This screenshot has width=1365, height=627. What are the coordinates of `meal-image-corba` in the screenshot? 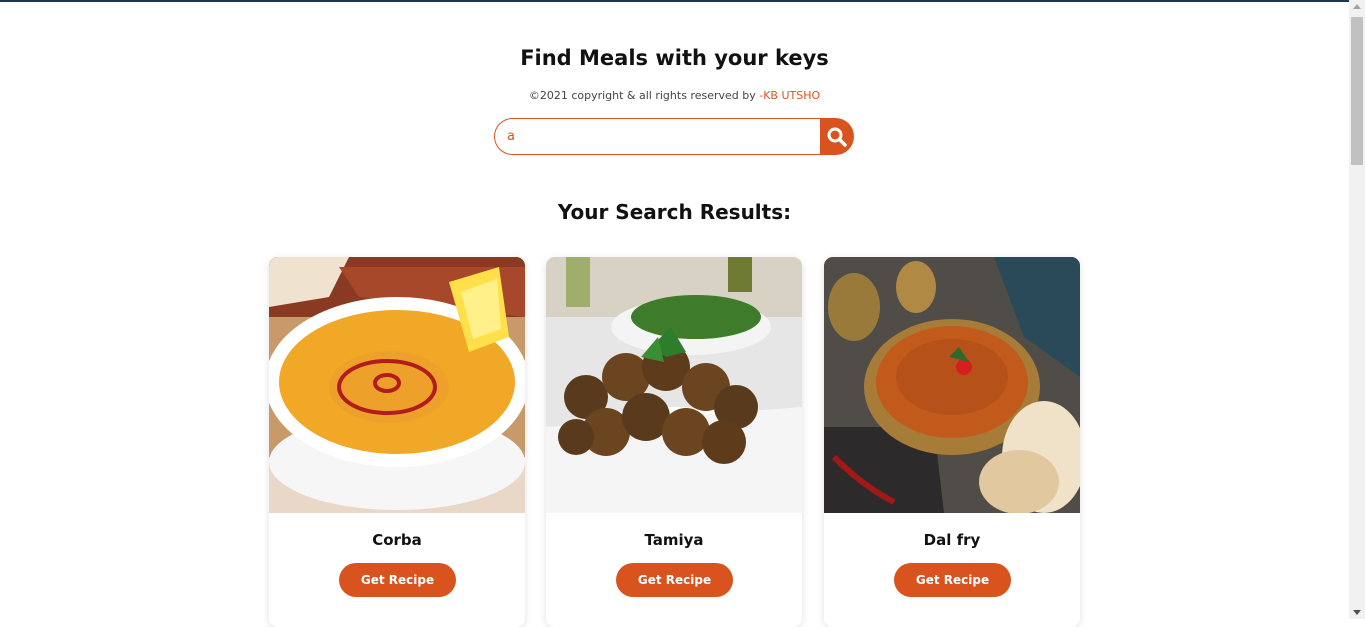 It's located at (397, 385).